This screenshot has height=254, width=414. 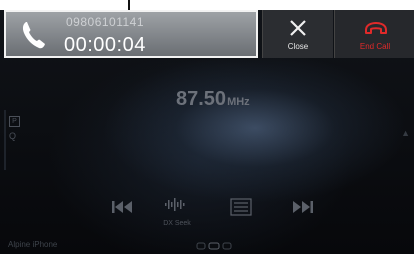 I want to click on active-call-panel: 09806101141 00:00:04, so click(x=131, y=34).